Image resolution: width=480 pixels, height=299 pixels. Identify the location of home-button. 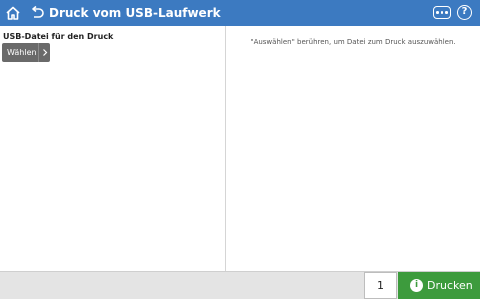
(13, 13).